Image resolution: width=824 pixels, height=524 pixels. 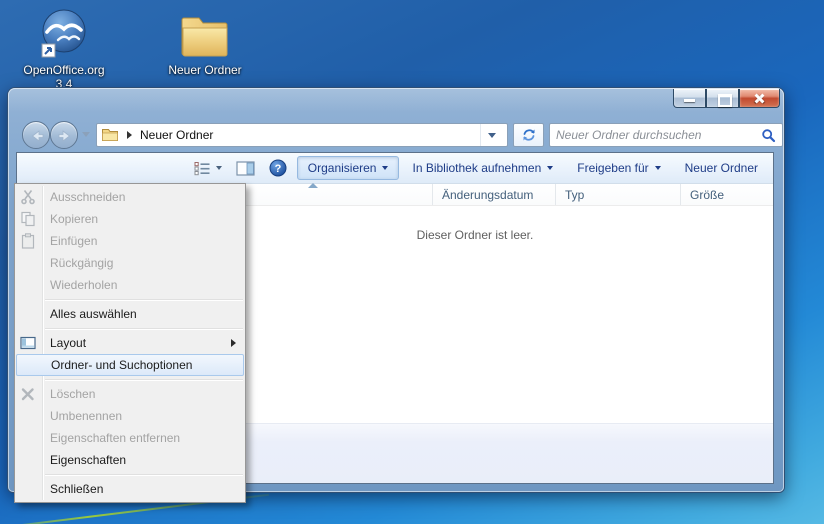 I want to click on preview-pane-icon, so click(x=245, y=168).